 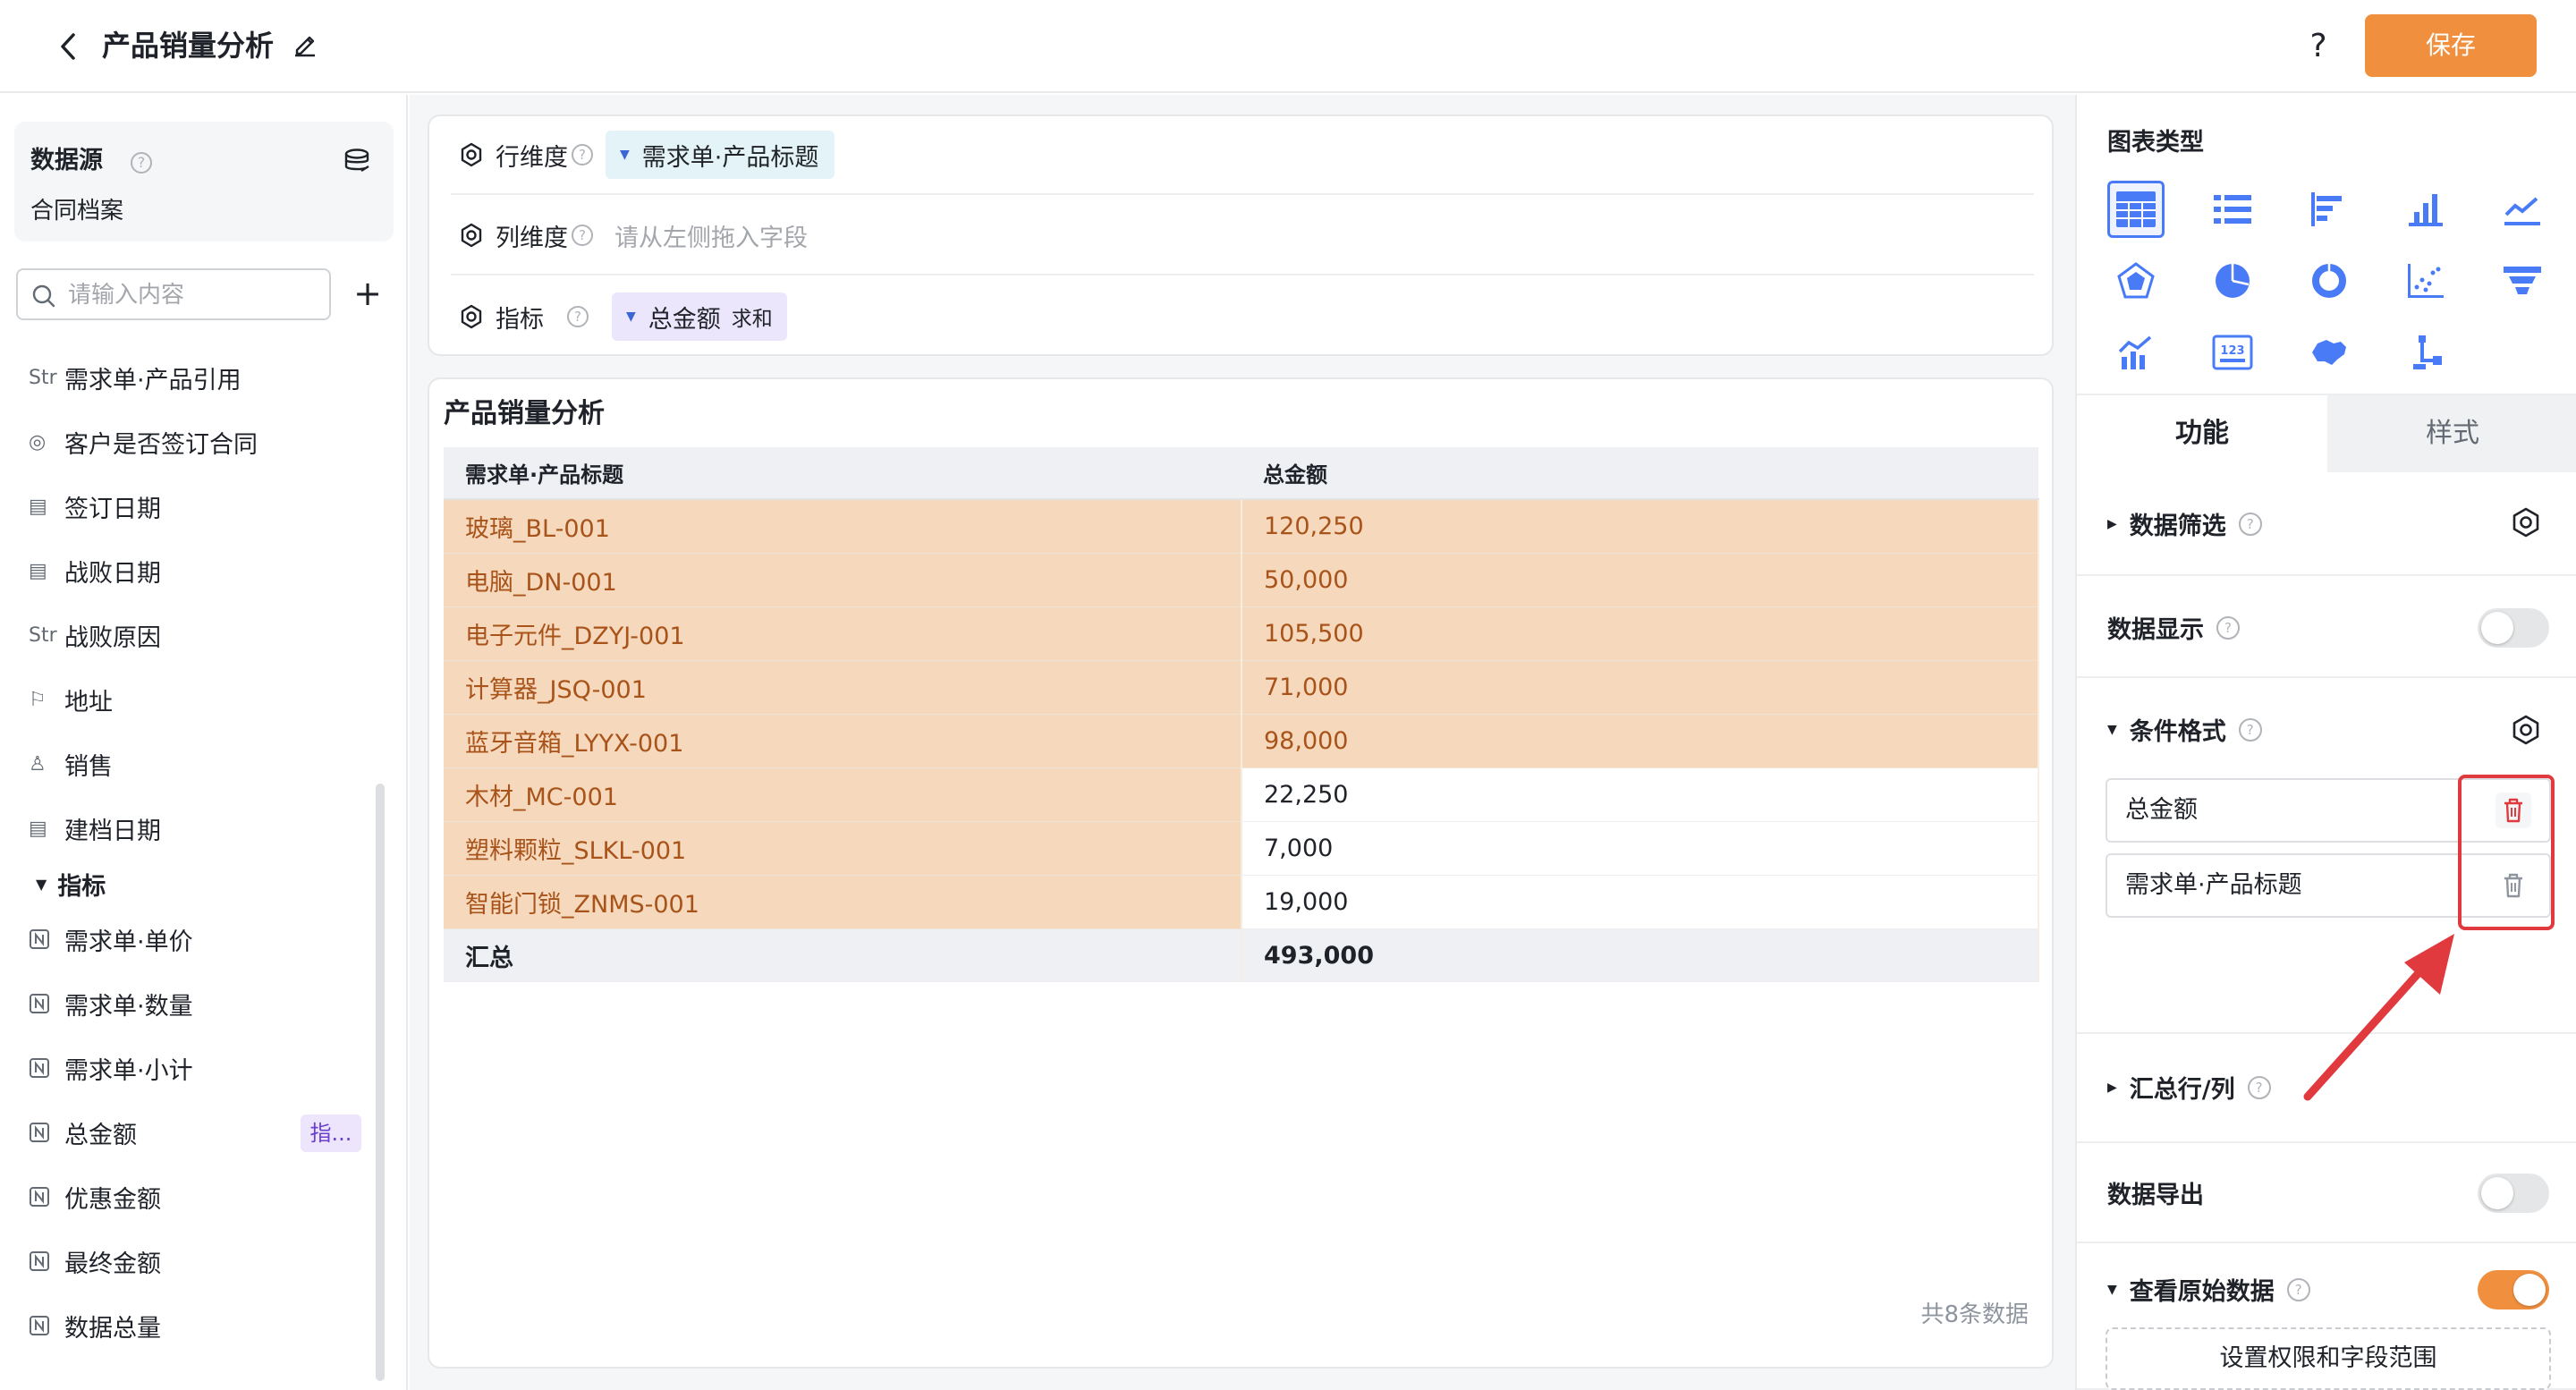 I want to click on table-header-row: 需求单·产品标题 总金额, so click(x=1241, y=473).